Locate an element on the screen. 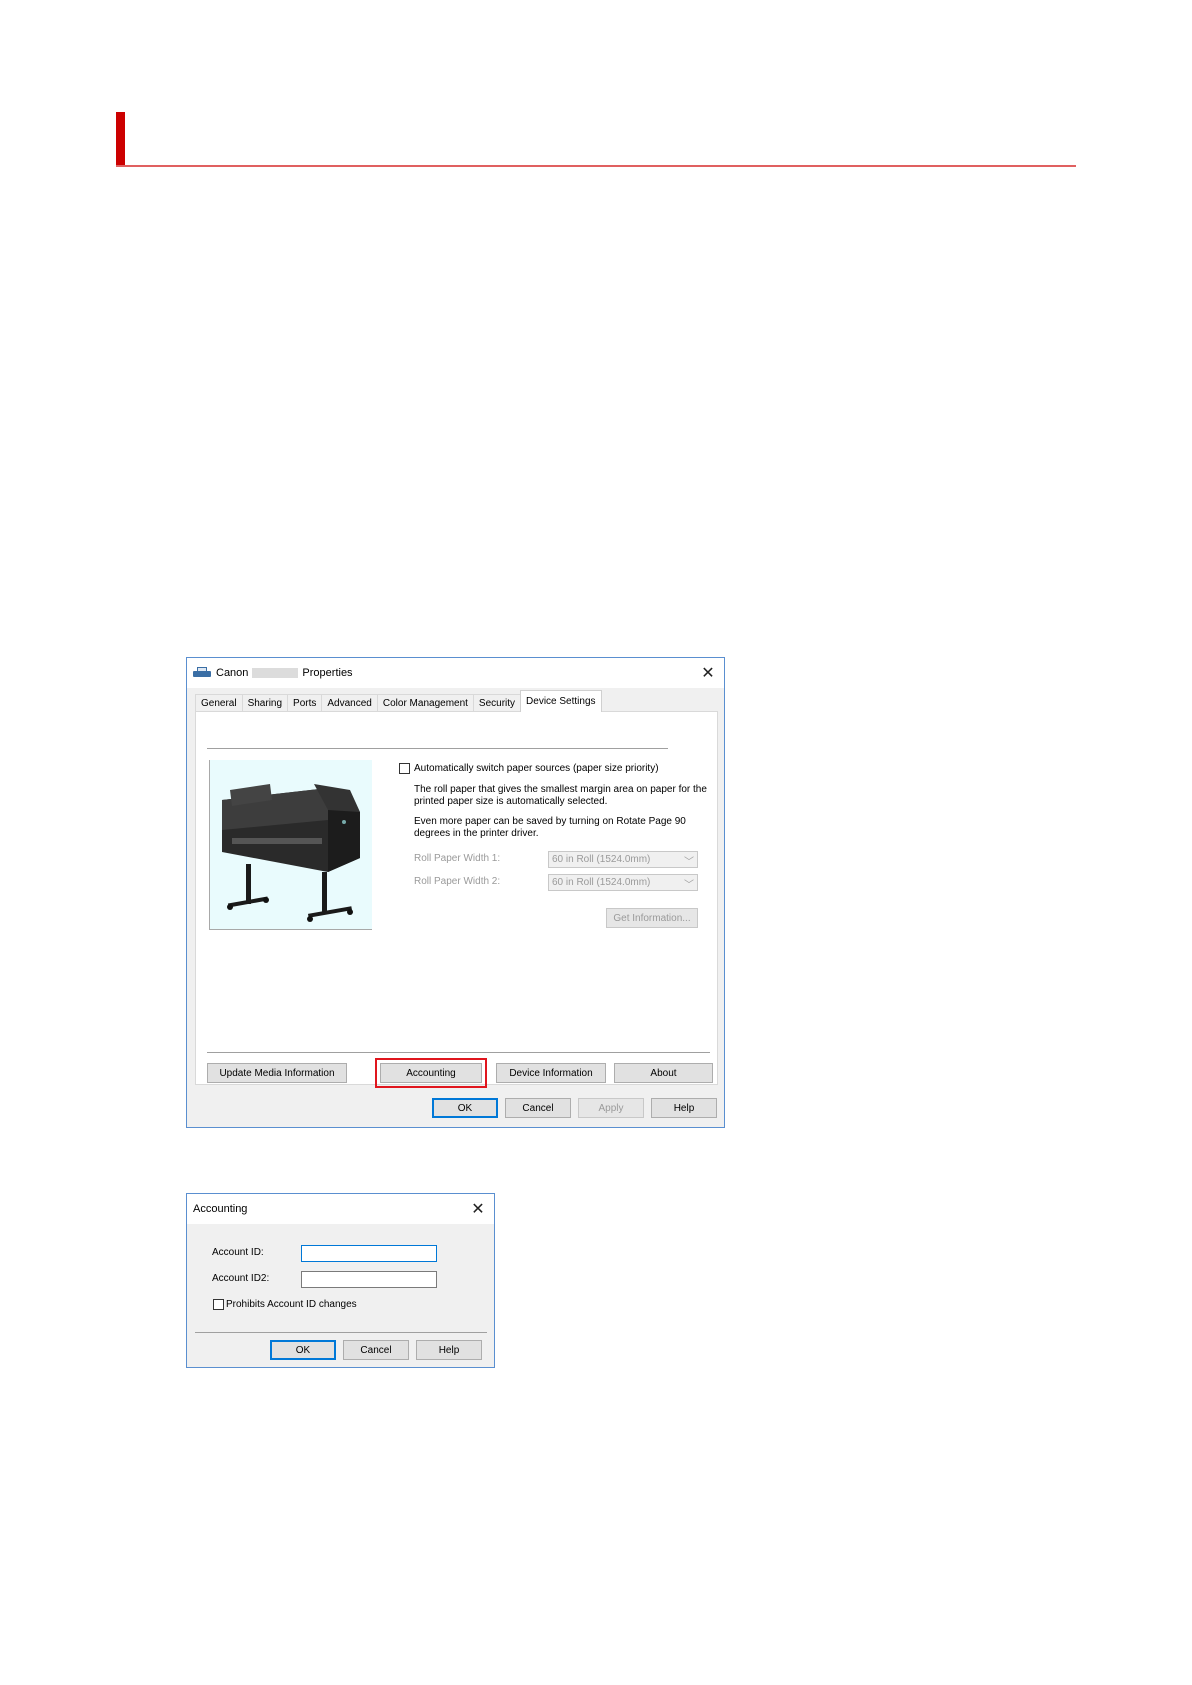 Image resolution: width=1192 pixels, height=1685 pixels. roll-paper-width-2-value: 60 in Roll (1524.0mm) is located at coordinates (601, 882).